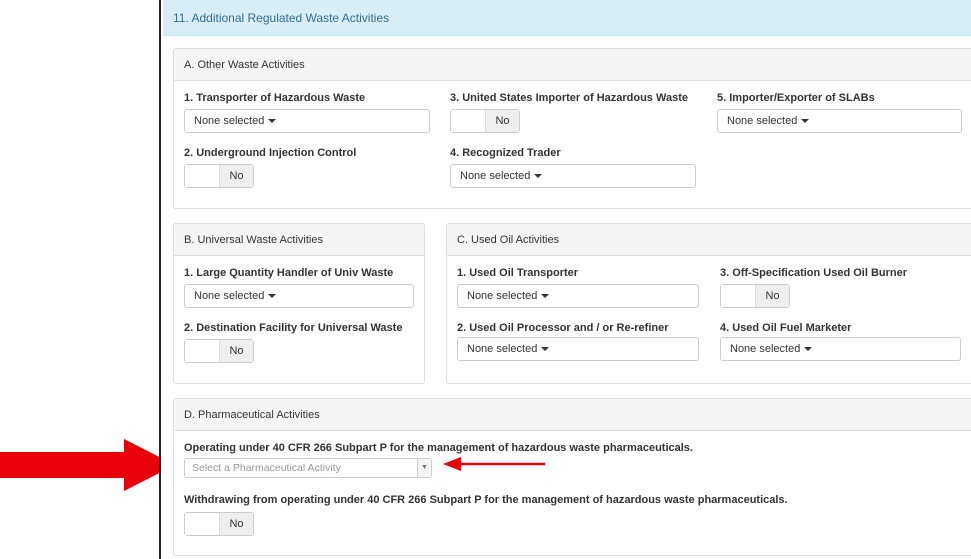 Image resolution: width=971 pixels, height=559 pixels. What do you see at coordinates (494, 464) in the screenshot?
I see `annotation-arrow-small` at bounding box center [494, 464].